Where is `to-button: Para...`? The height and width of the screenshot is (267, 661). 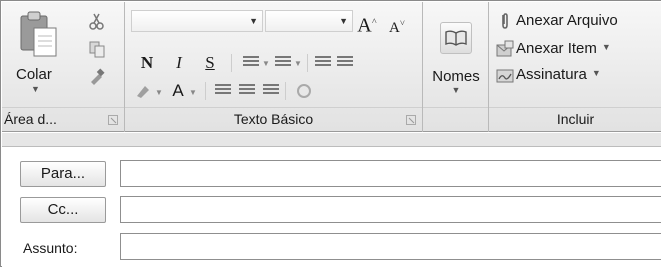
to-button: Para... is located at coordinates (63, 174).